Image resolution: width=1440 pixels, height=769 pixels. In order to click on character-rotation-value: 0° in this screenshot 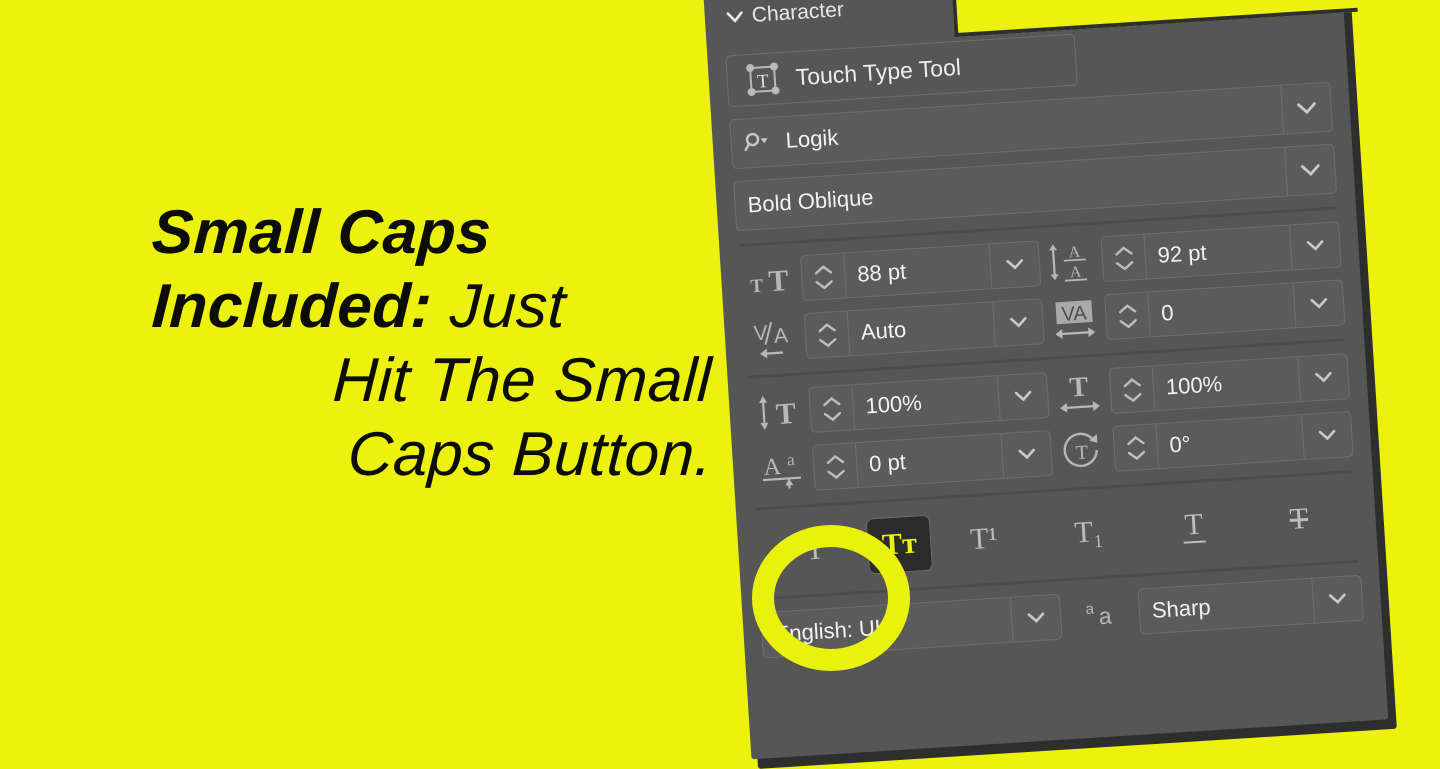, I will do `click(1230, 441)`.